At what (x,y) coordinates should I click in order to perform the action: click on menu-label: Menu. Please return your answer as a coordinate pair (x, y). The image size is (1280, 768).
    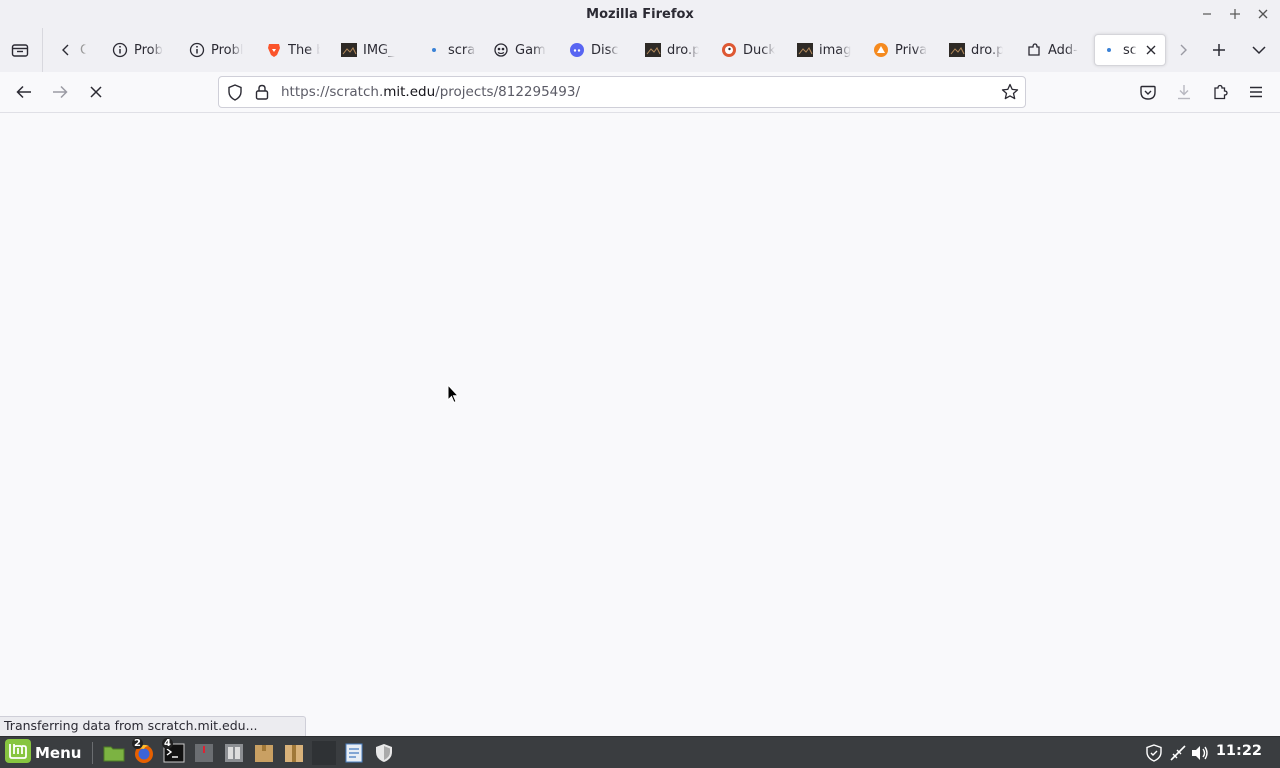
    Looking at the image, I should click on (58, 753).